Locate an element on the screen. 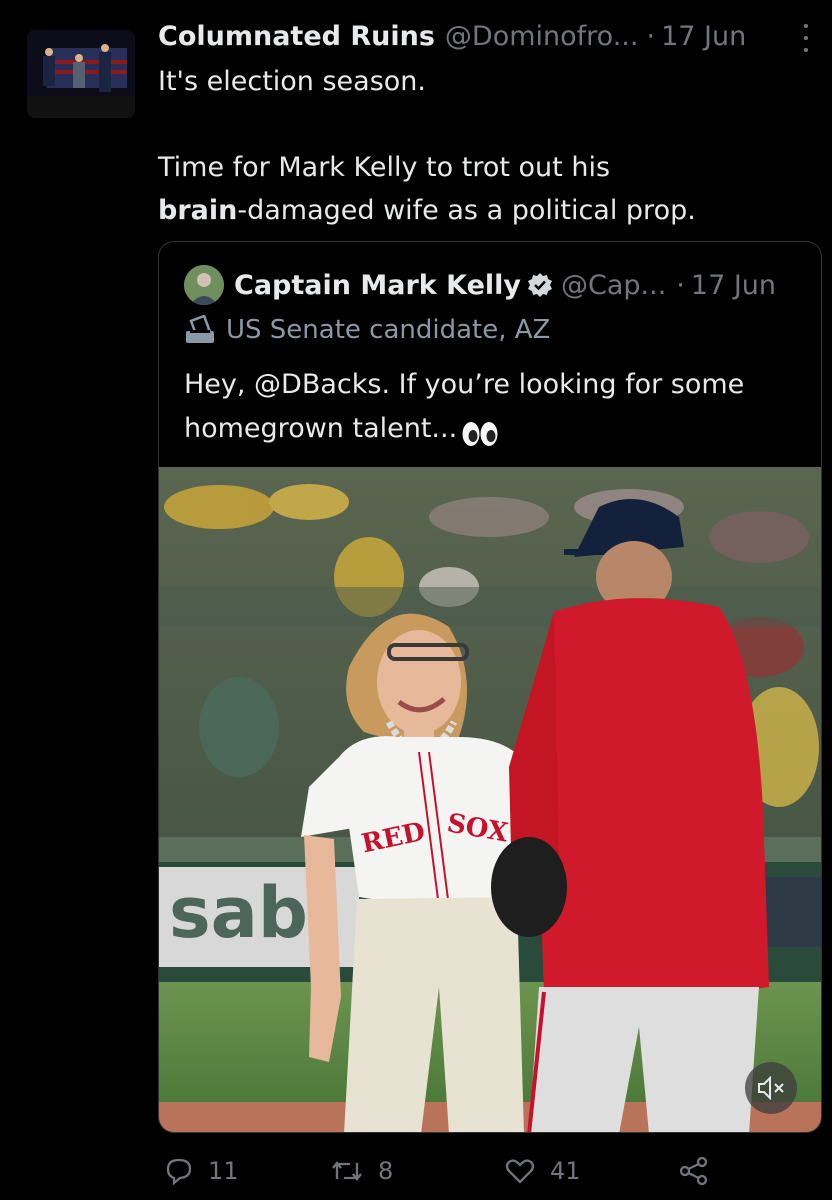 The height and width of the screenshot is (1200, 832). bold-word: brain is located at coordinates (198, 210).